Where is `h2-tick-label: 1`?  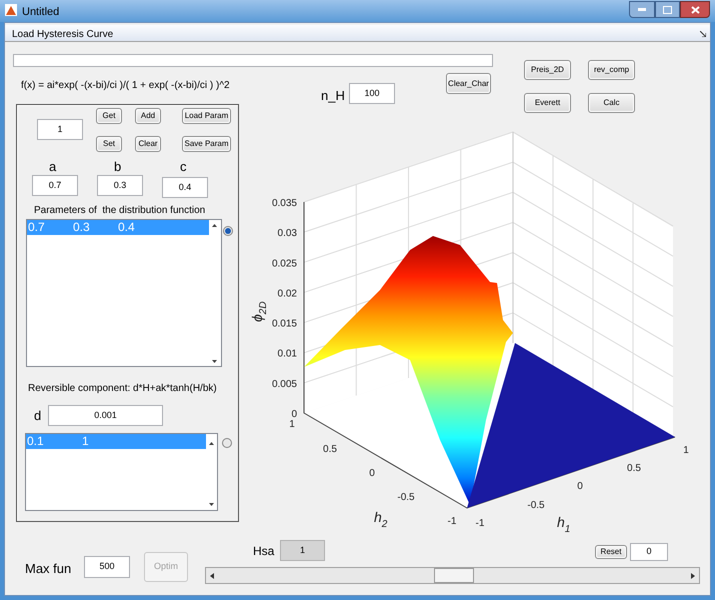 h2-tick-label: 1 is located at coordinates (292, 424).